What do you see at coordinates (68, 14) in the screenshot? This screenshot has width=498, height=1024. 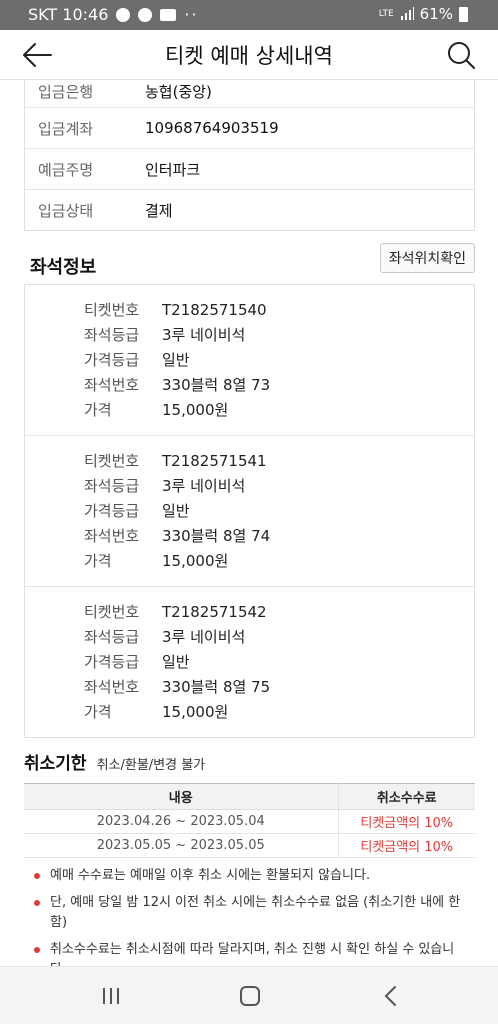 I see `carrier-time: SKT 10:46` at bounding box center [68, 14].